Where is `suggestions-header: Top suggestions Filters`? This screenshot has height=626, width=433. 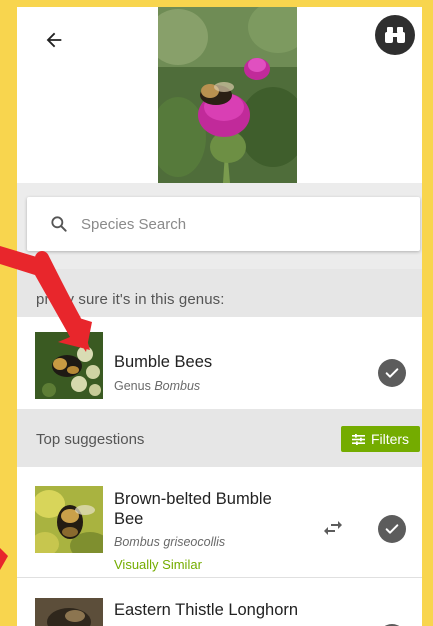 suggestions-header: Top suggestions Filters is located at coordinates (219, 438).